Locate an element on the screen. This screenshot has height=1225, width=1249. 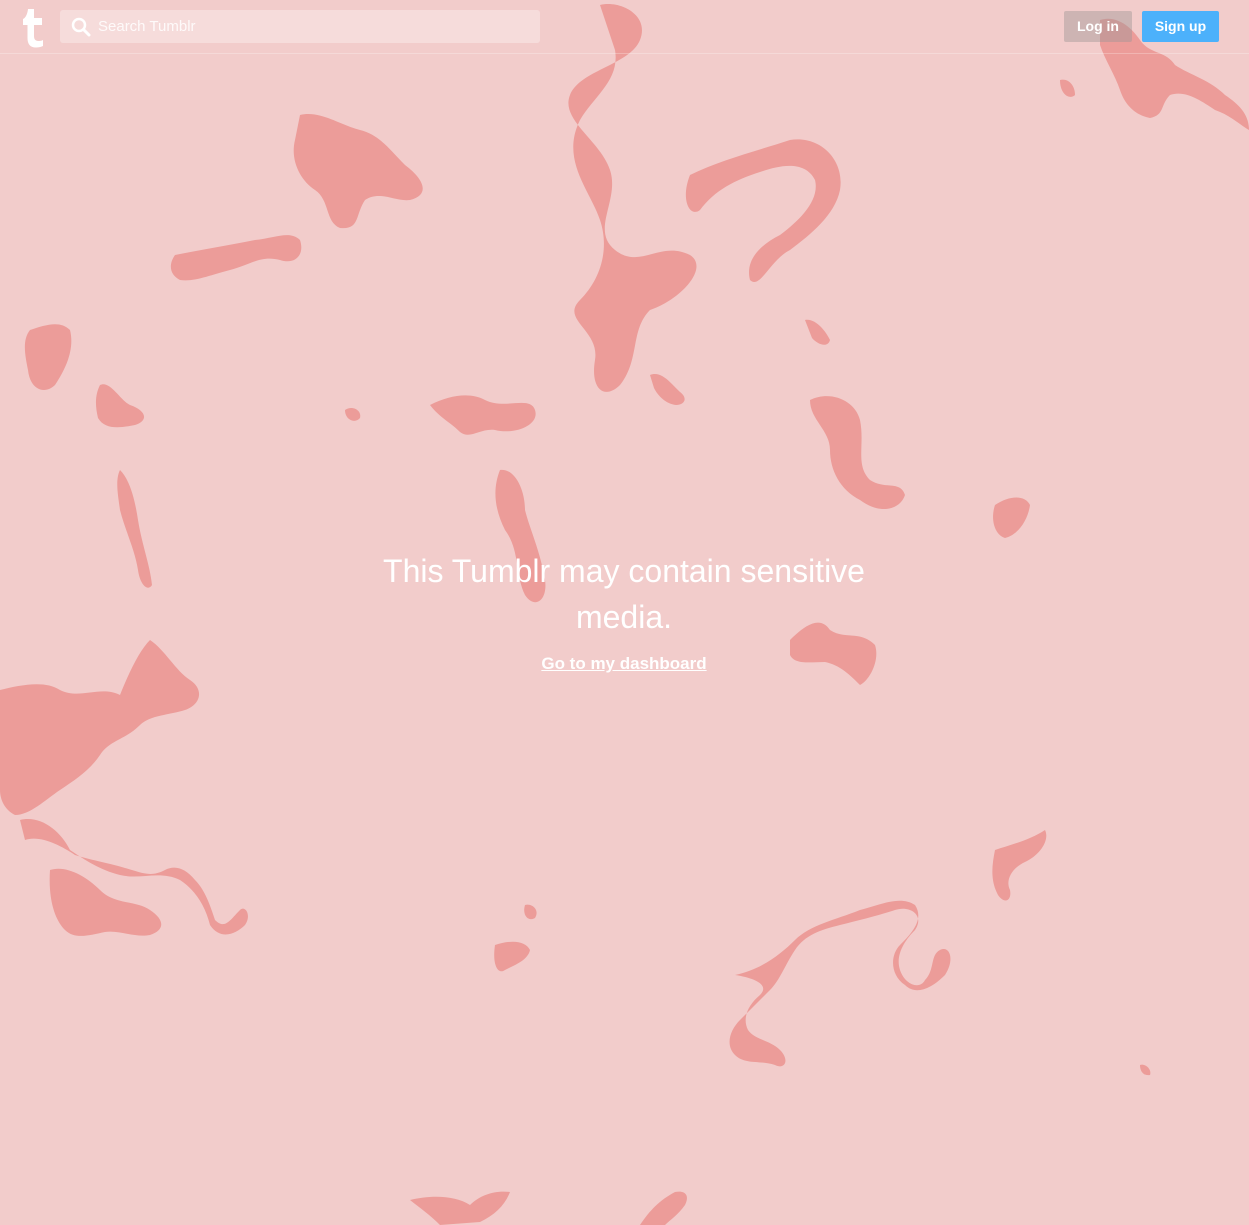
search-box is located at coordinates (300, 26).